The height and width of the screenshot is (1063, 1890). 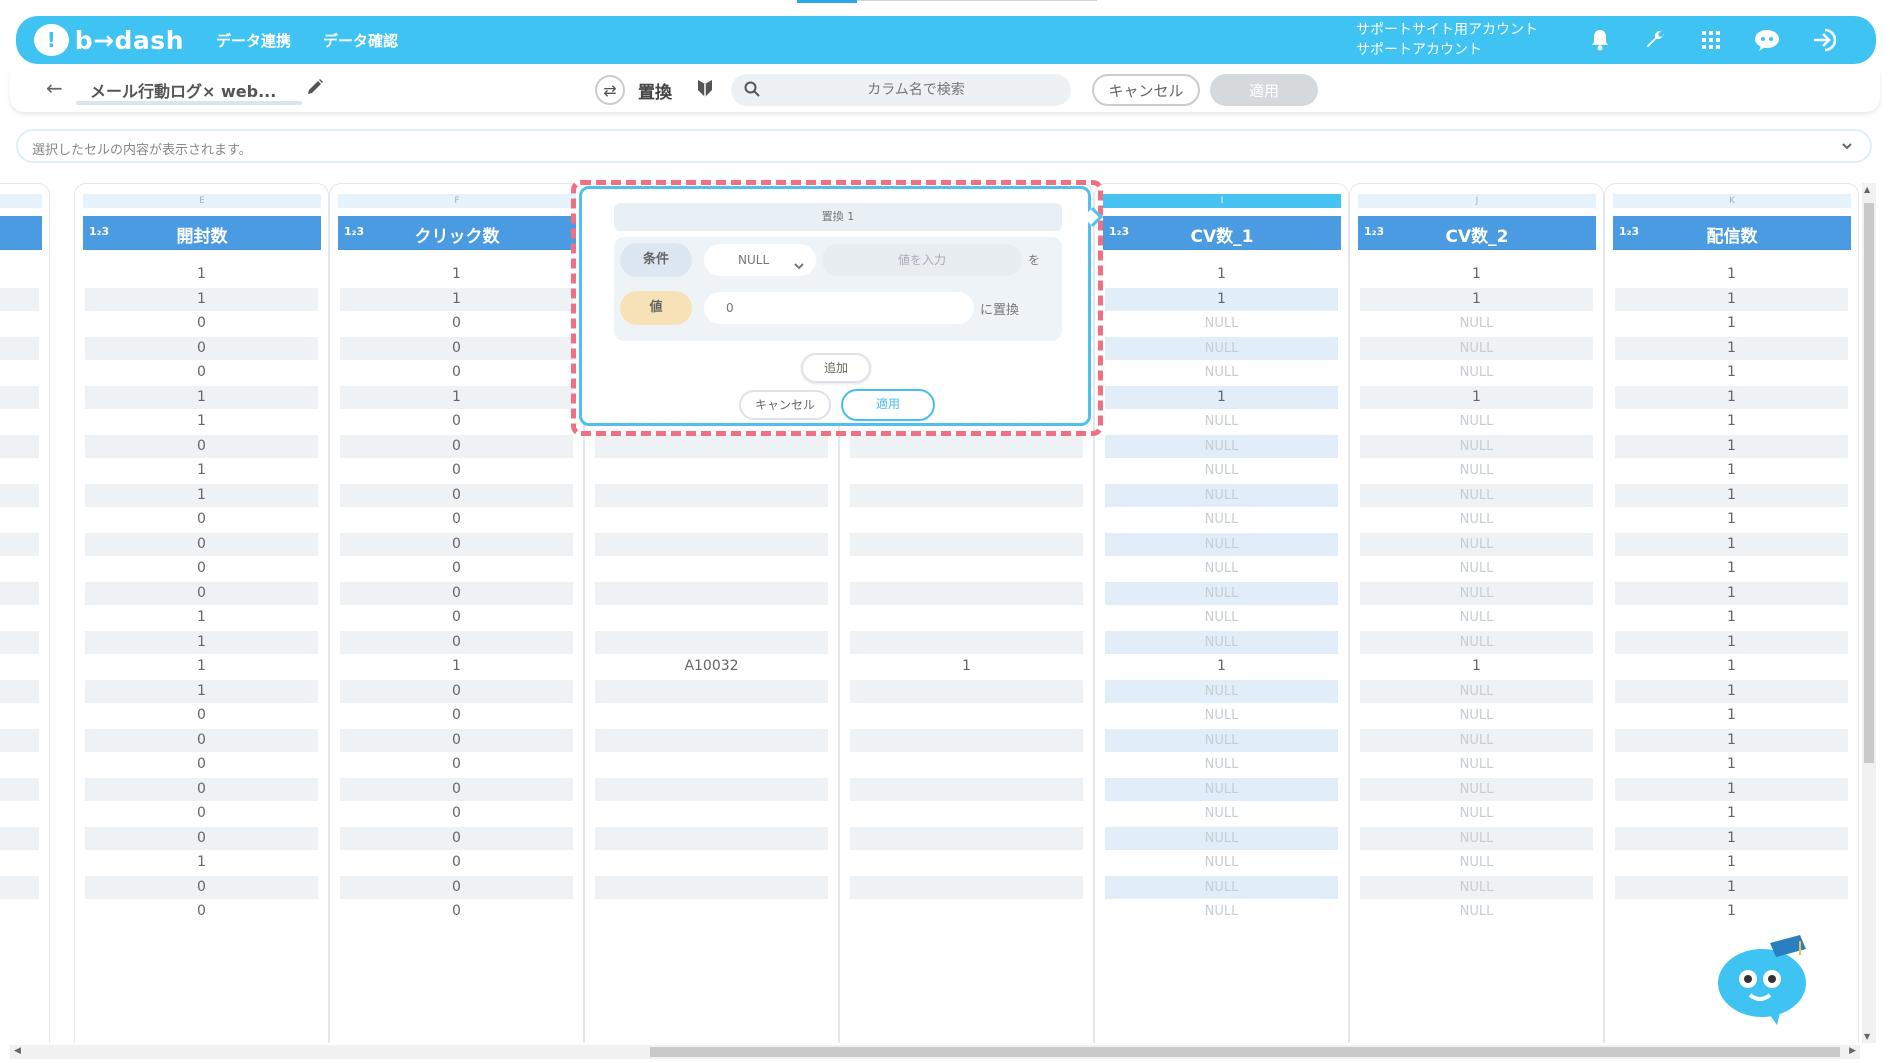 What do you see at coordinates (935, 1052) in the screenshot?
I see `horizontal-scrollbar: ◀ ▶` at bounding box center [935, 1052].